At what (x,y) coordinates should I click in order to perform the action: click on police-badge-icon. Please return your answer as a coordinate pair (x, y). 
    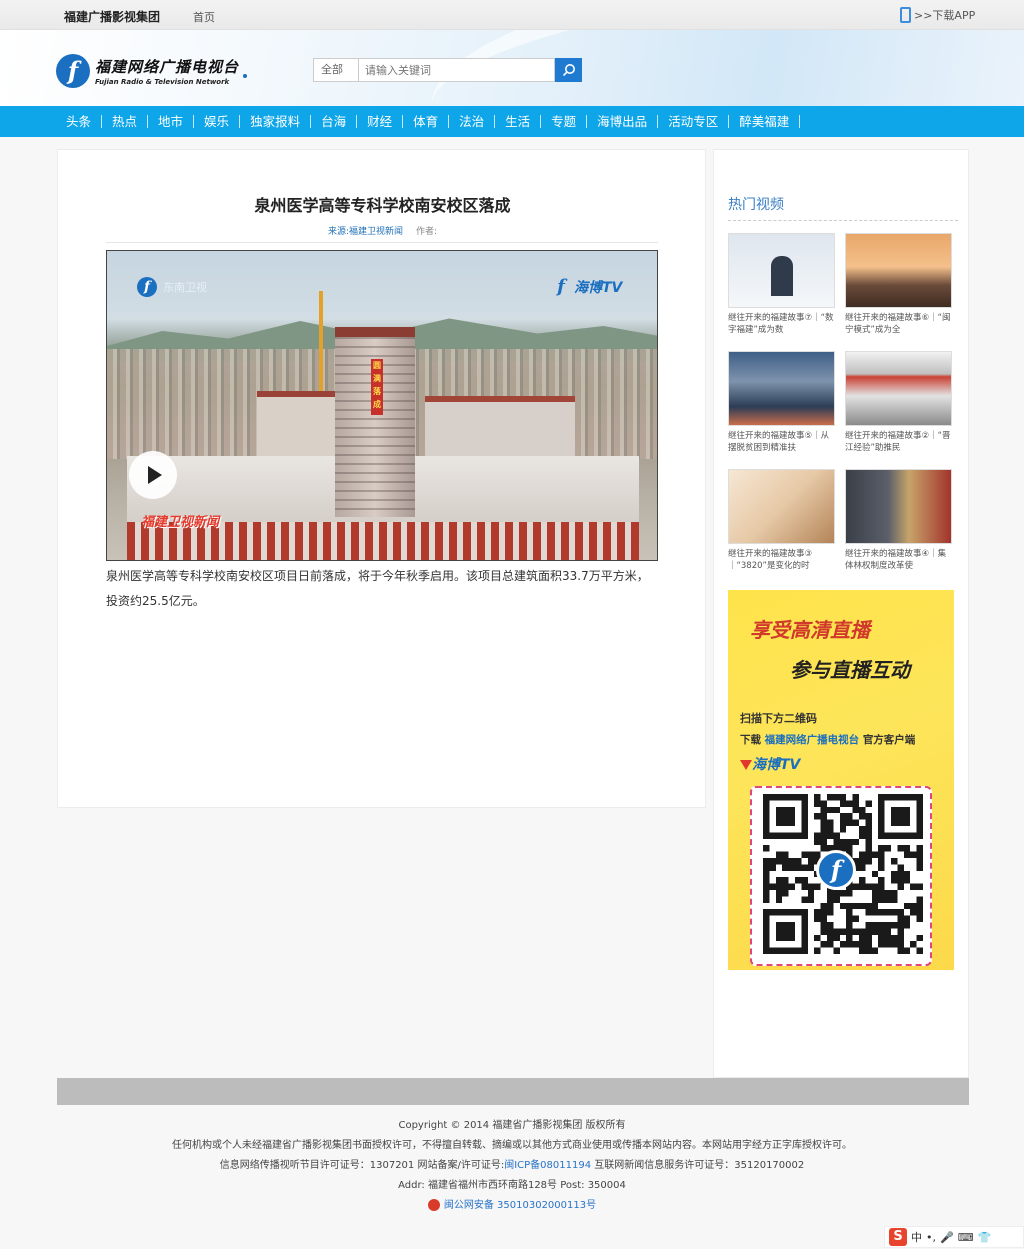
    Looking at the image, I should click on (433, 1205).